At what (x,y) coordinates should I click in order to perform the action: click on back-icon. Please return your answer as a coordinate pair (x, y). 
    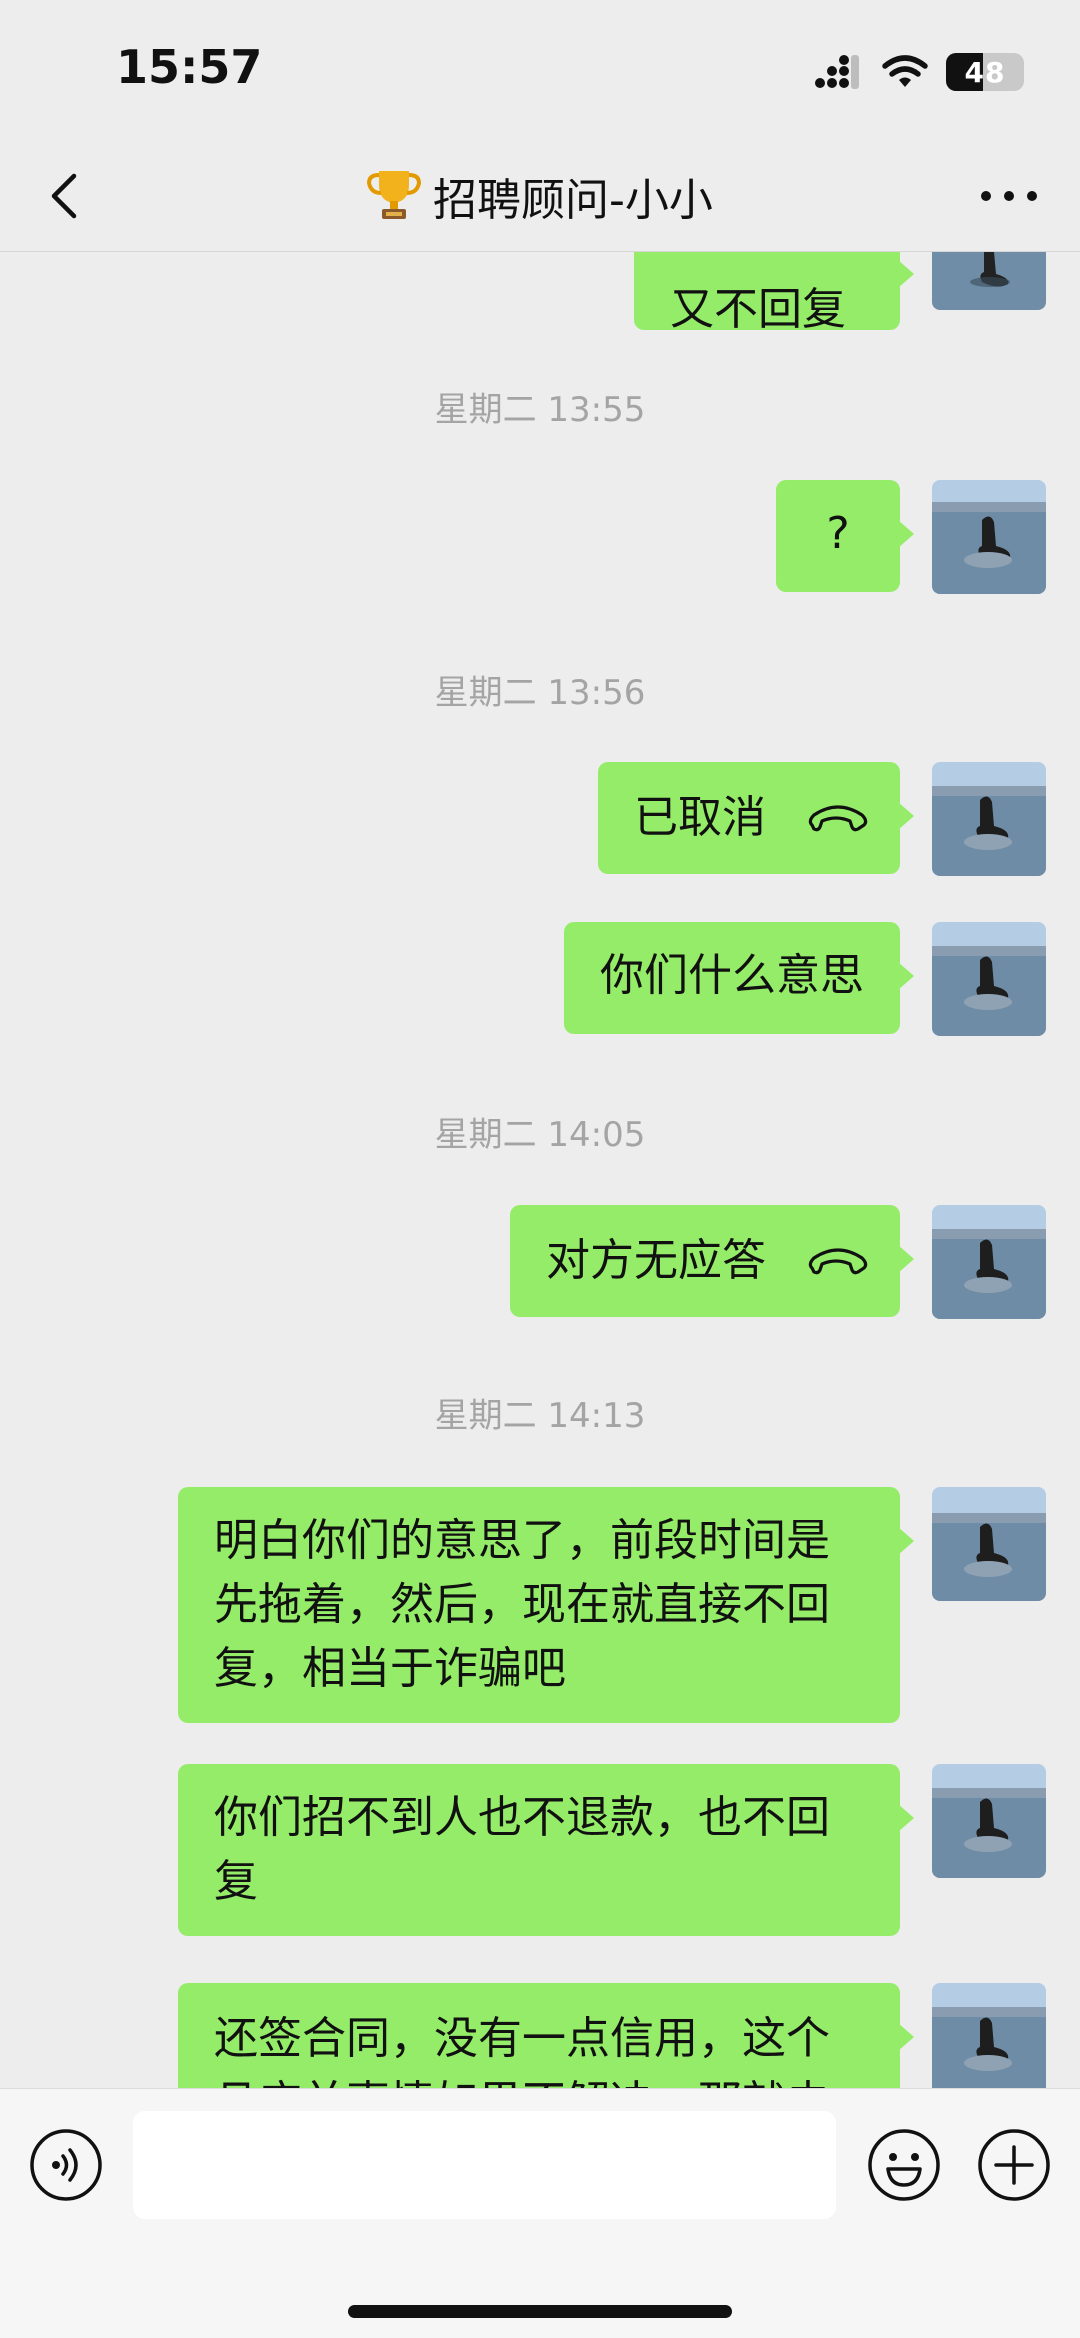
    Looking at the image, I should click on (66, 196).